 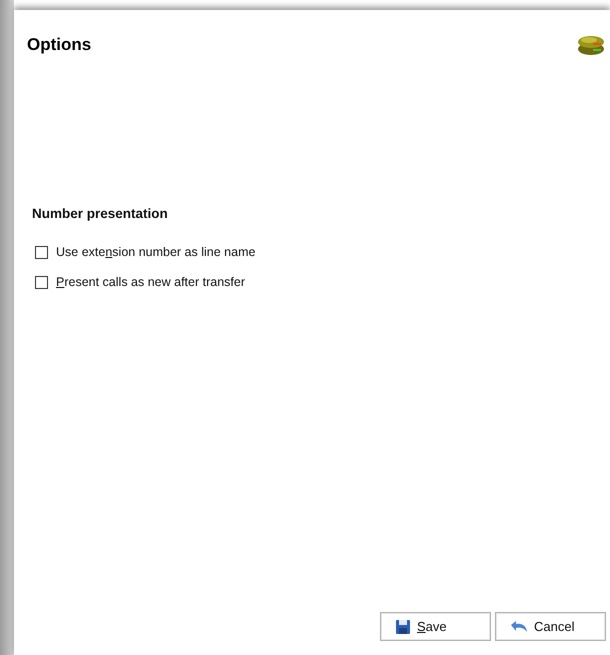 What do you see at coordinates (156, 252) in the screenshot?
I see `checkbox-label: Use extension number as line name` at bounding box center [156, 252].